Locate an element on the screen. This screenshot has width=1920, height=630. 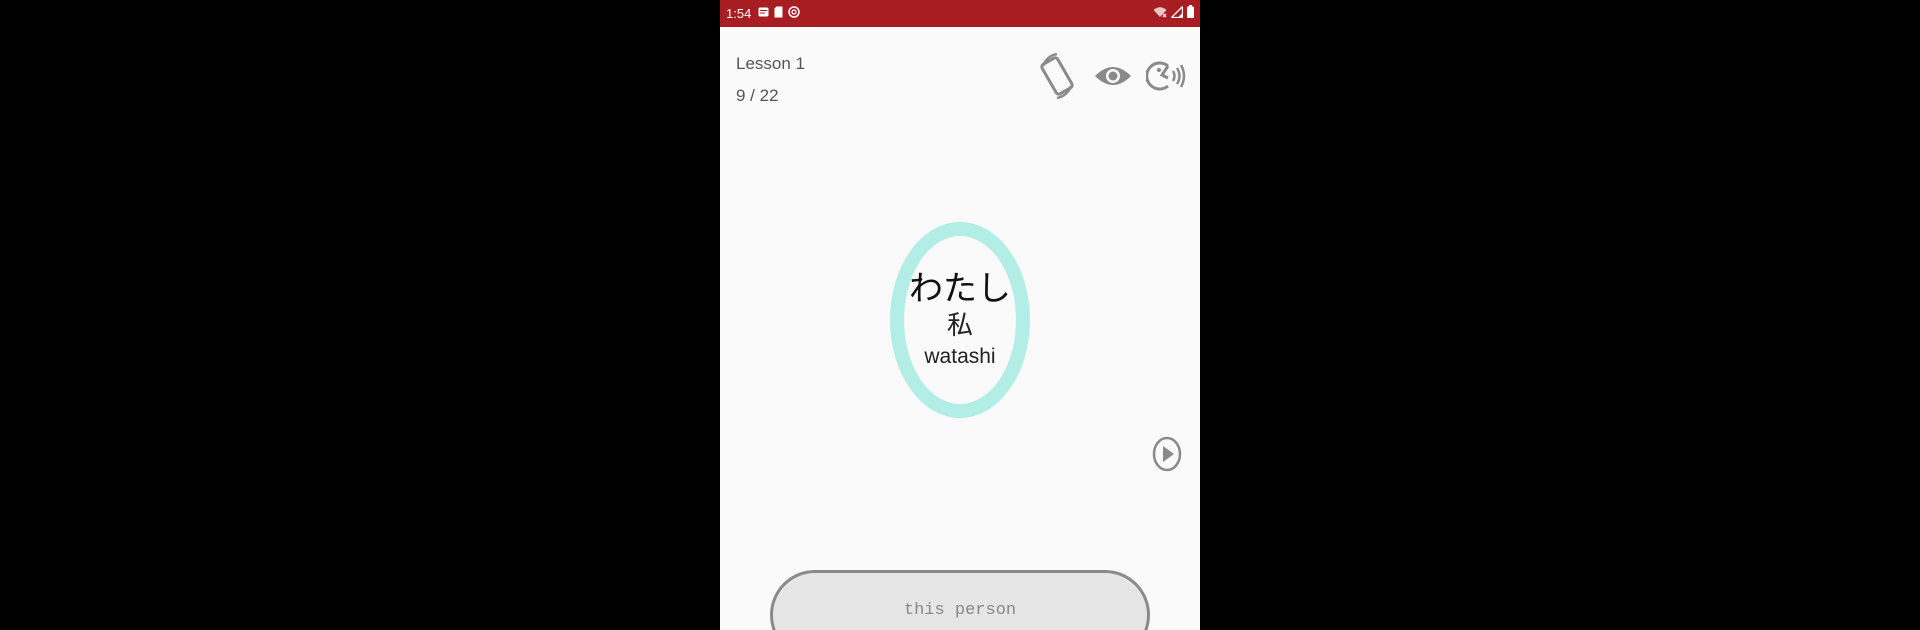
sim-card-icon is located at coordinates (778, 12).